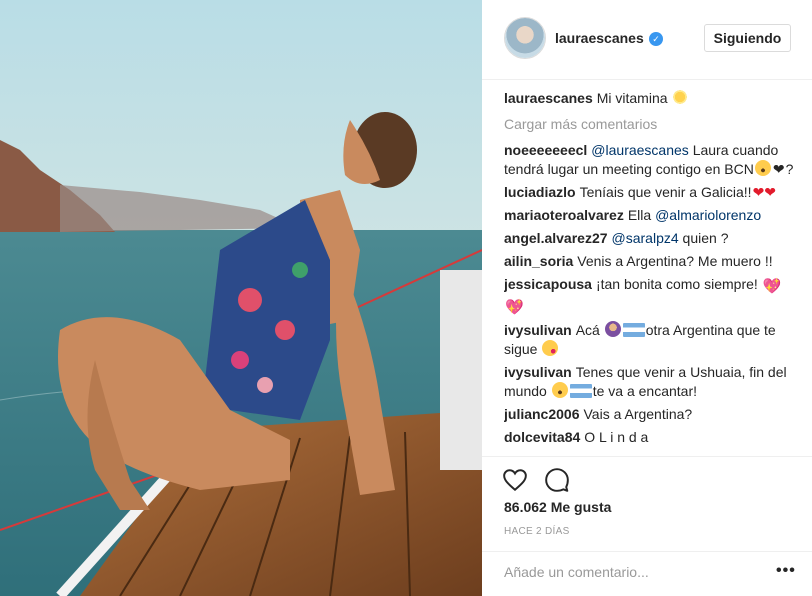 The width and height of the screenshot is (812, 596). I want to click on comment-text: quien ?, so click(705, 238).